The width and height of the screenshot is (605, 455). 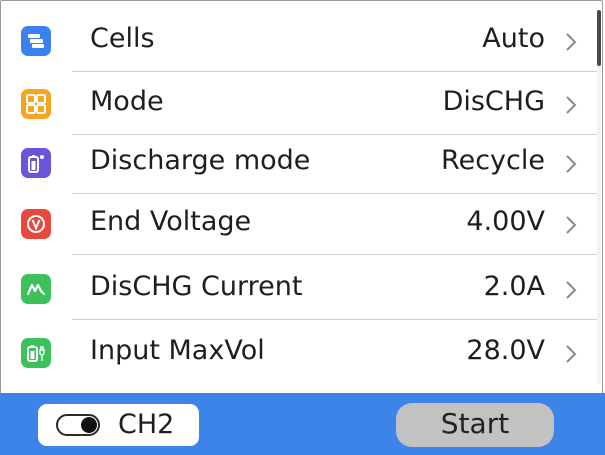 What do you see at coordinates (122, 38) in the screenshot?
I see `settings-row-label: Cells` at bounding box center [122, 38].